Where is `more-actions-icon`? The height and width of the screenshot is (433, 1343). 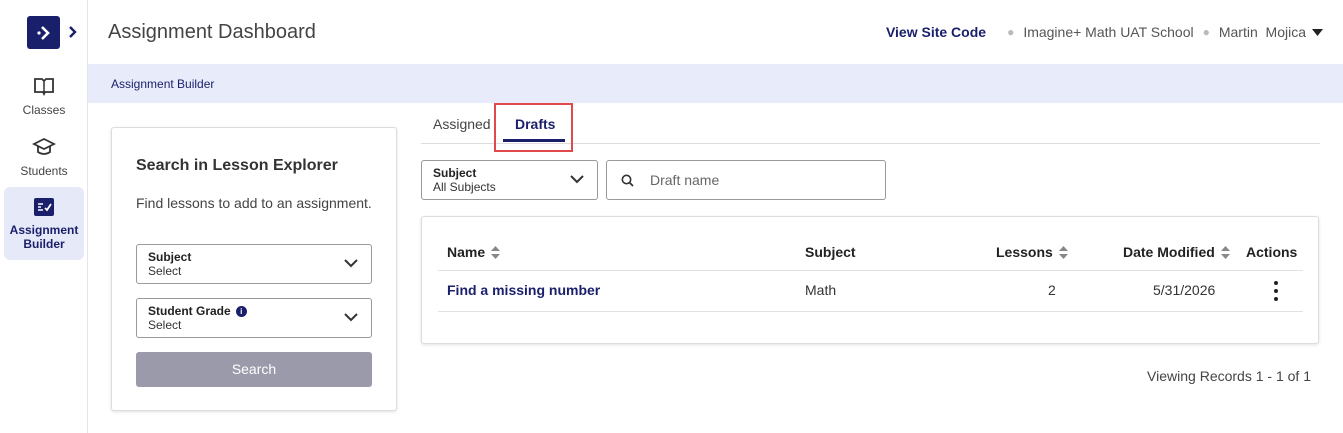 more-actions-icon is located at coordinates (1276, 291).